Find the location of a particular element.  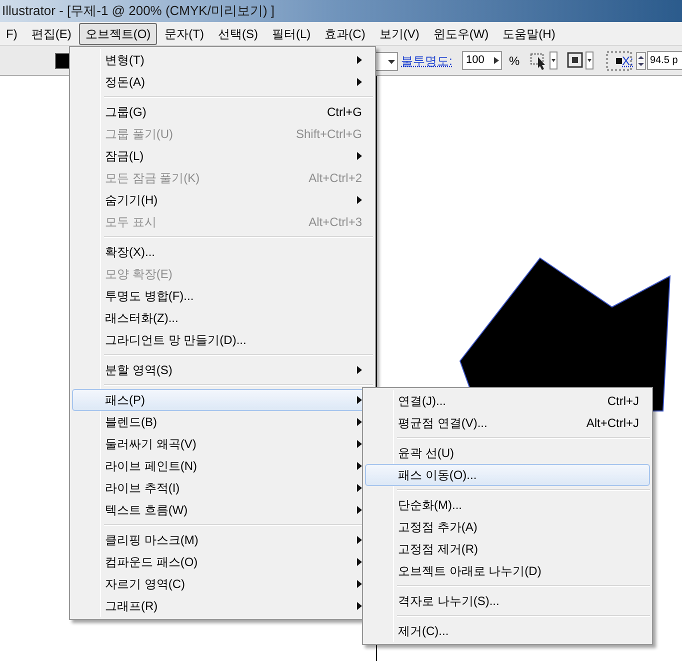

opacity-link: 불투명도: is located at coordinates (426, 61).